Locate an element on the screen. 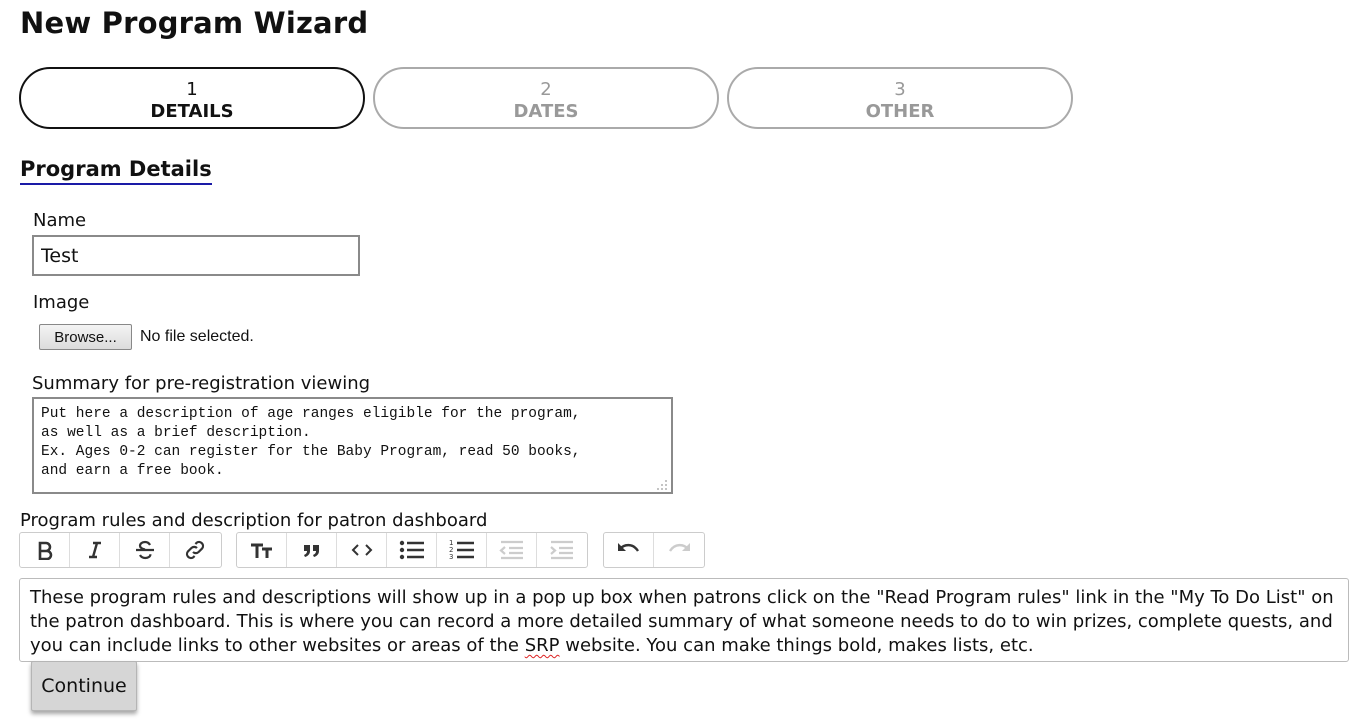  redo-icon is located at coordinates (679, 547).